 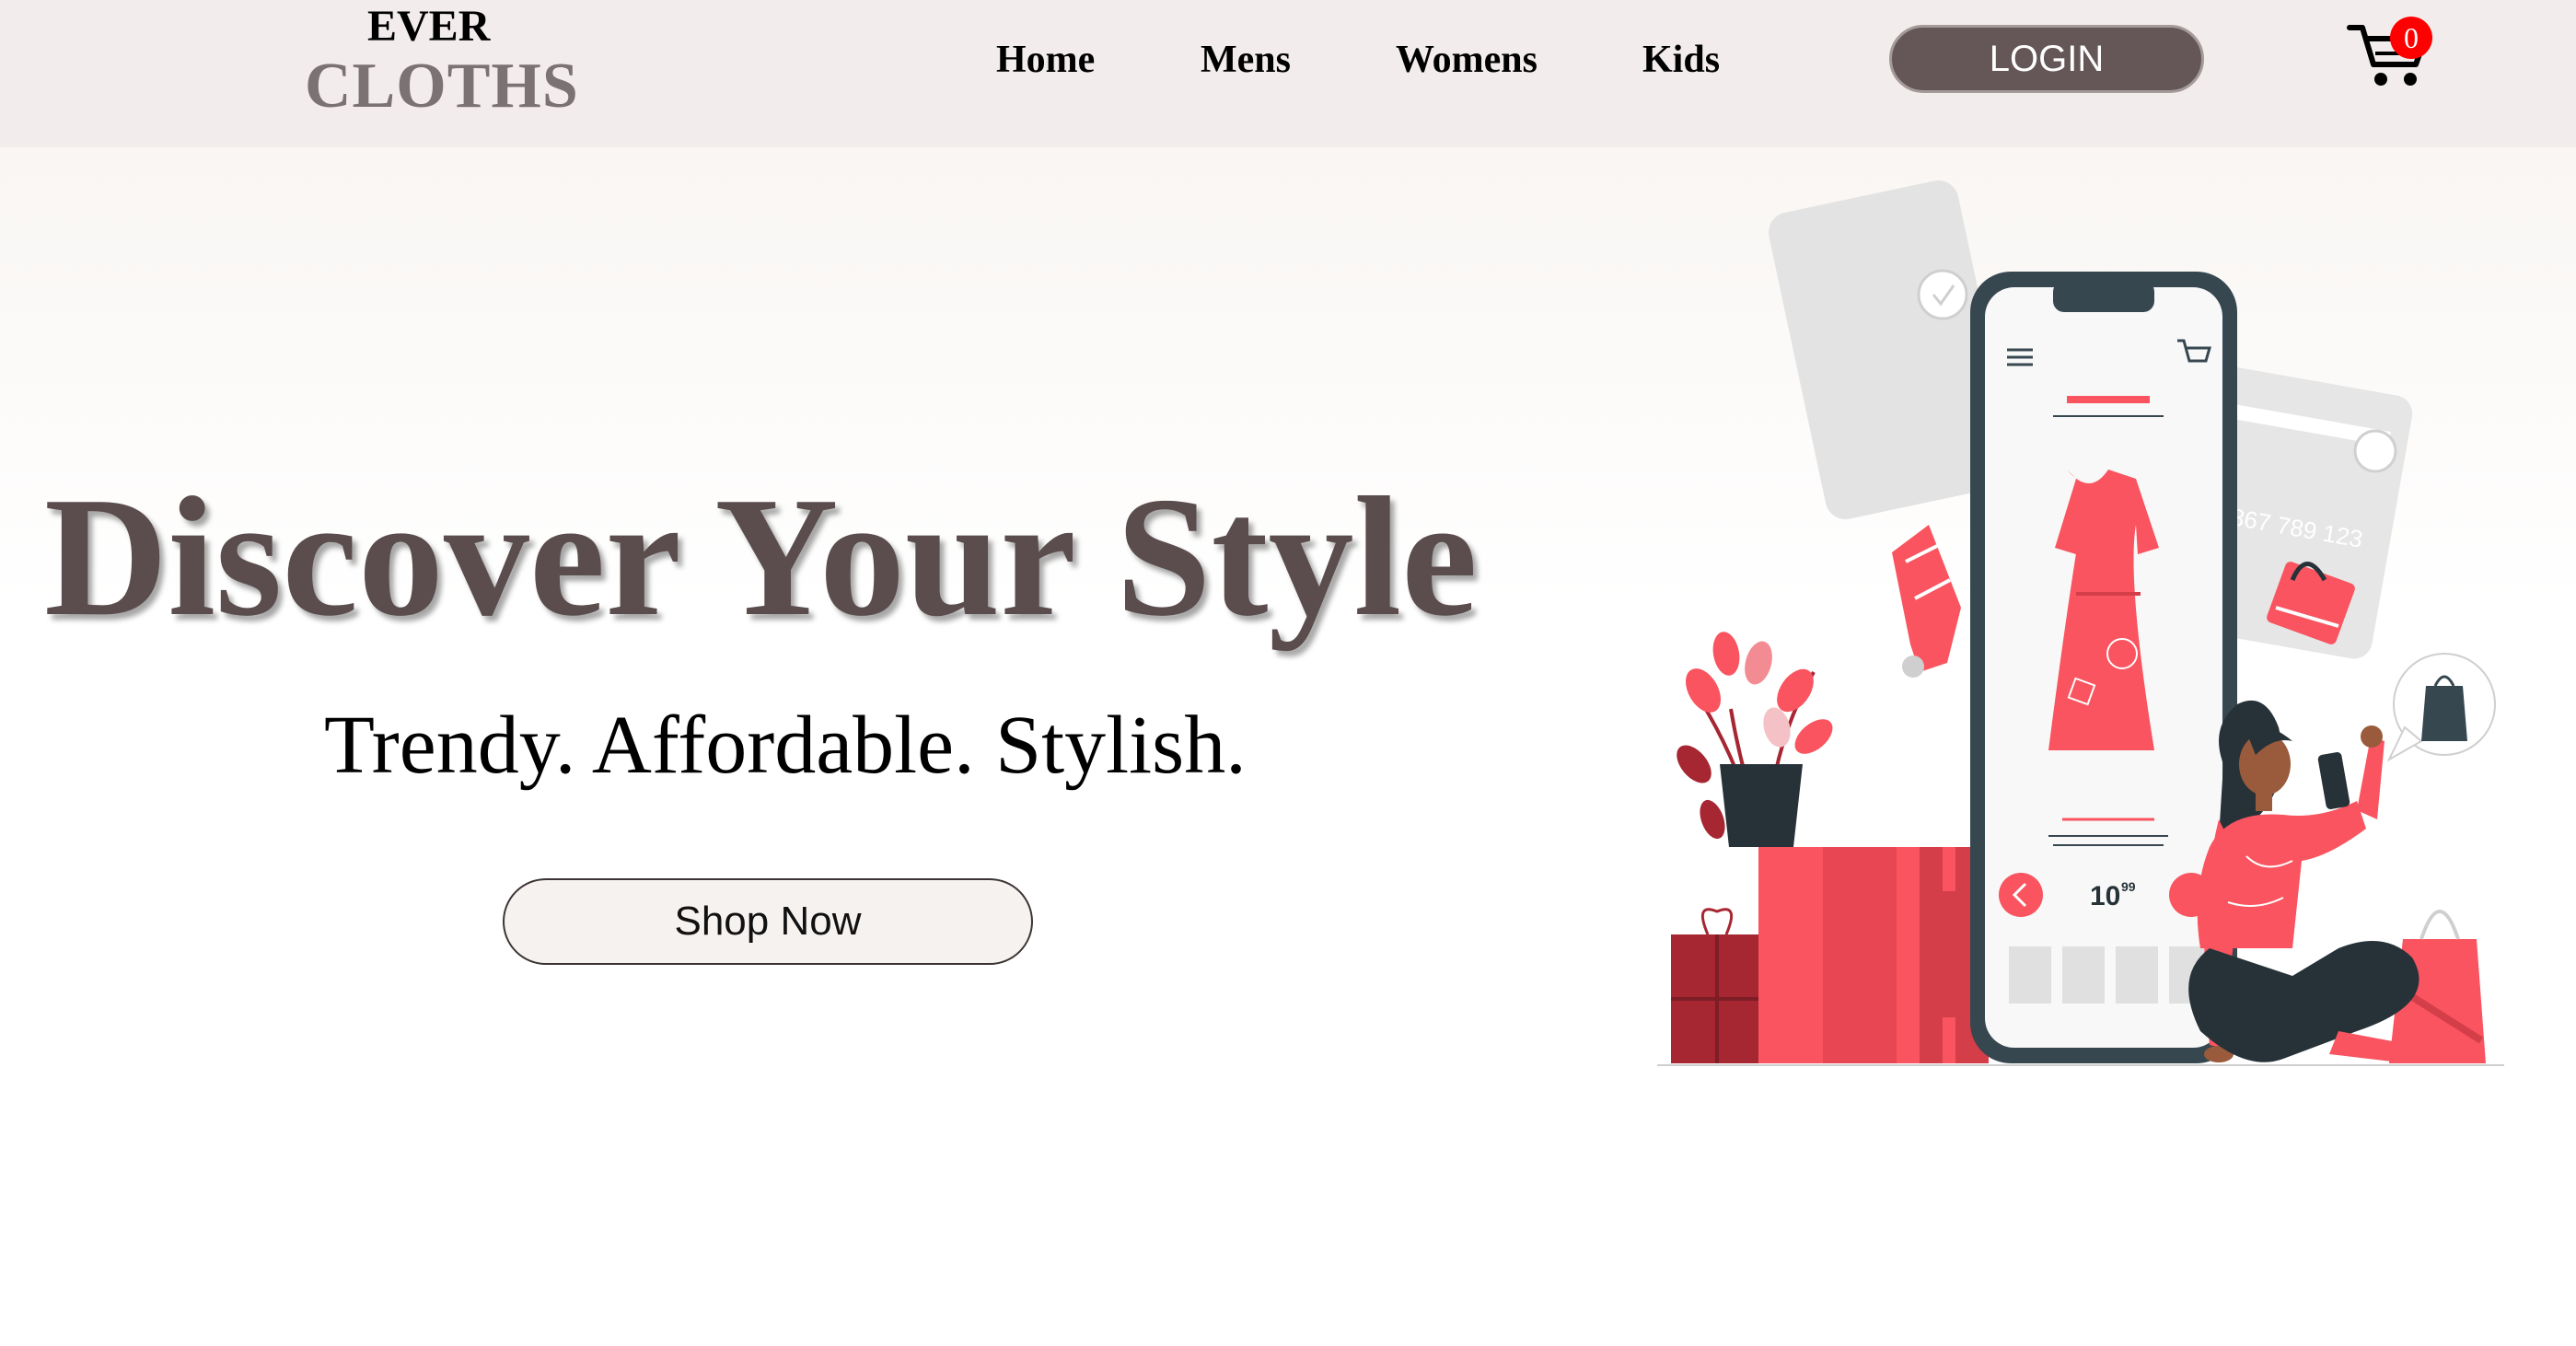 What do you see at coordinates (1873, 955) in the screenshot?
I see `box-illustration` at bounding box center [1873, 955].